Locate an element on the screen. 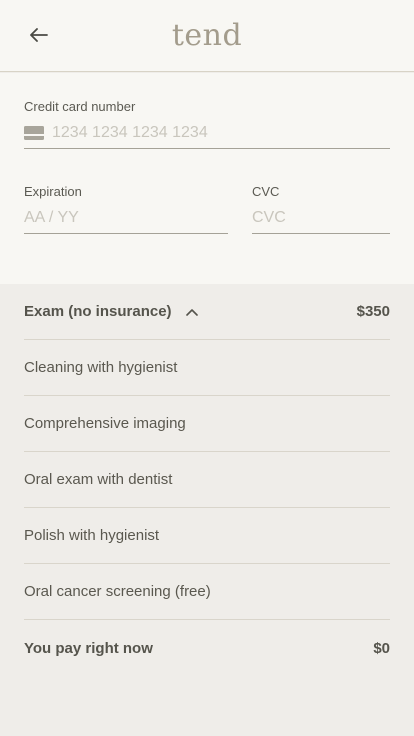  list-item-label: Comprehensive imaging is located at coordinates (105, 423).